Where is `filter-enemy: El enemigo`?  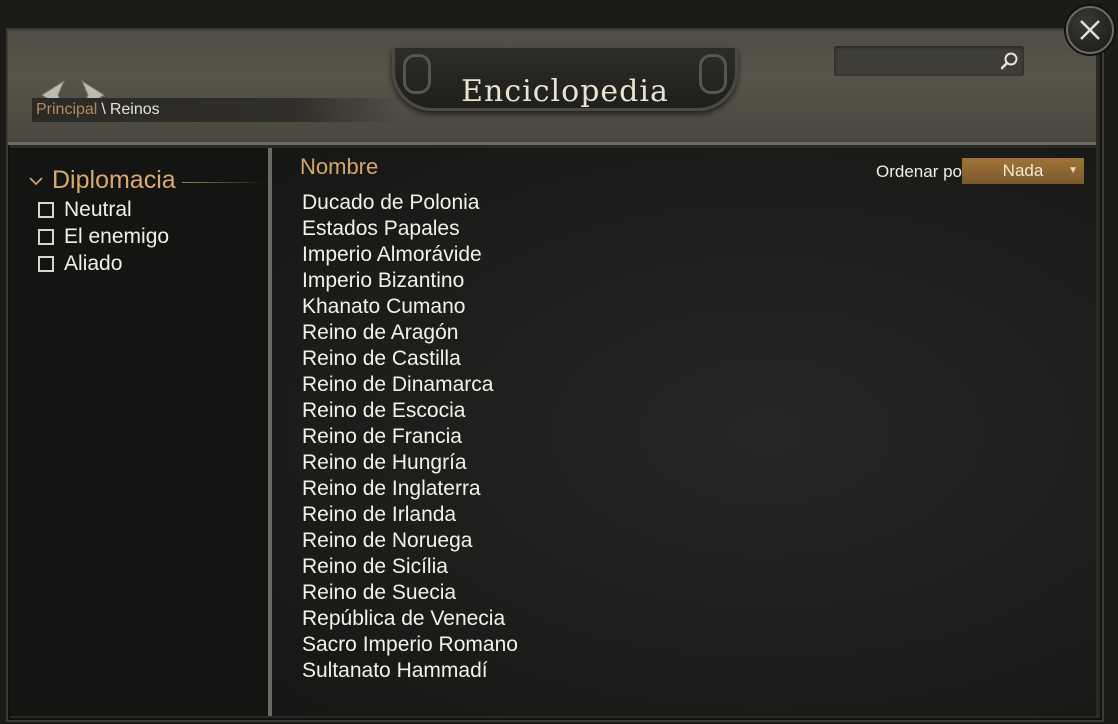
filter-enemy: El enemigo is located at coordinates (103, 237).